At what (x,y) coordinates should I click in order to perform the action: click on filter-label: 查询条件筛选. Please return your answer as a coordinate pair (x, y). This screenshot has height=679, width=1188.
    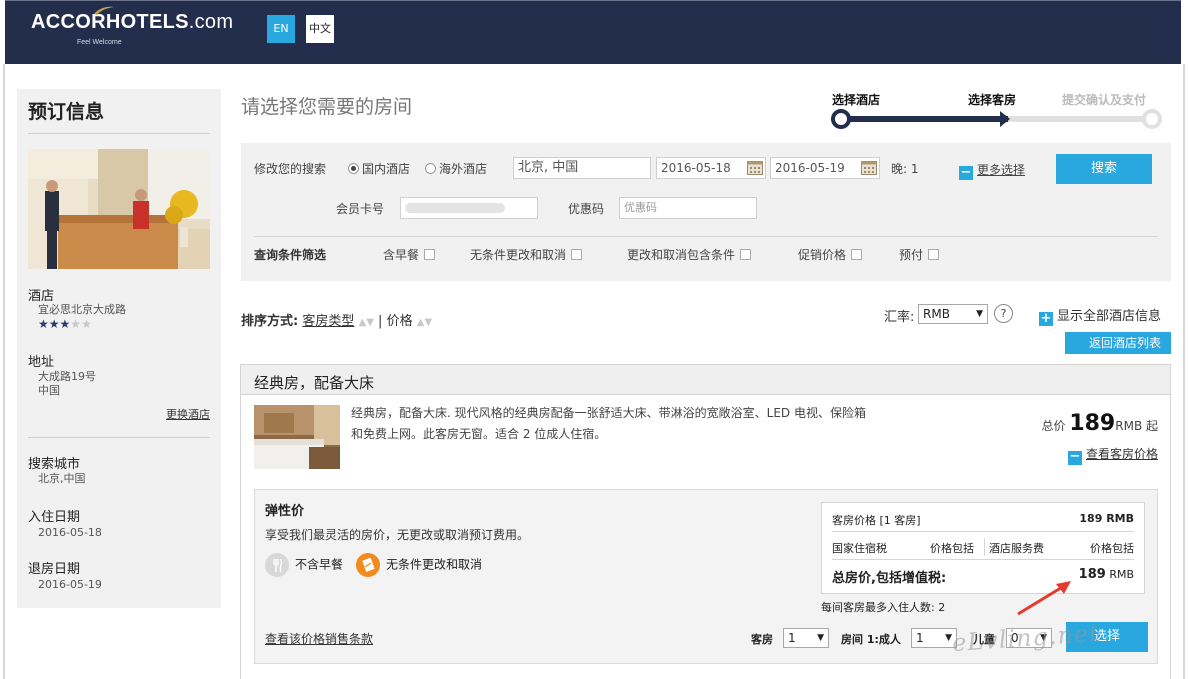
    Looking at the image, I should click on (290, 255).